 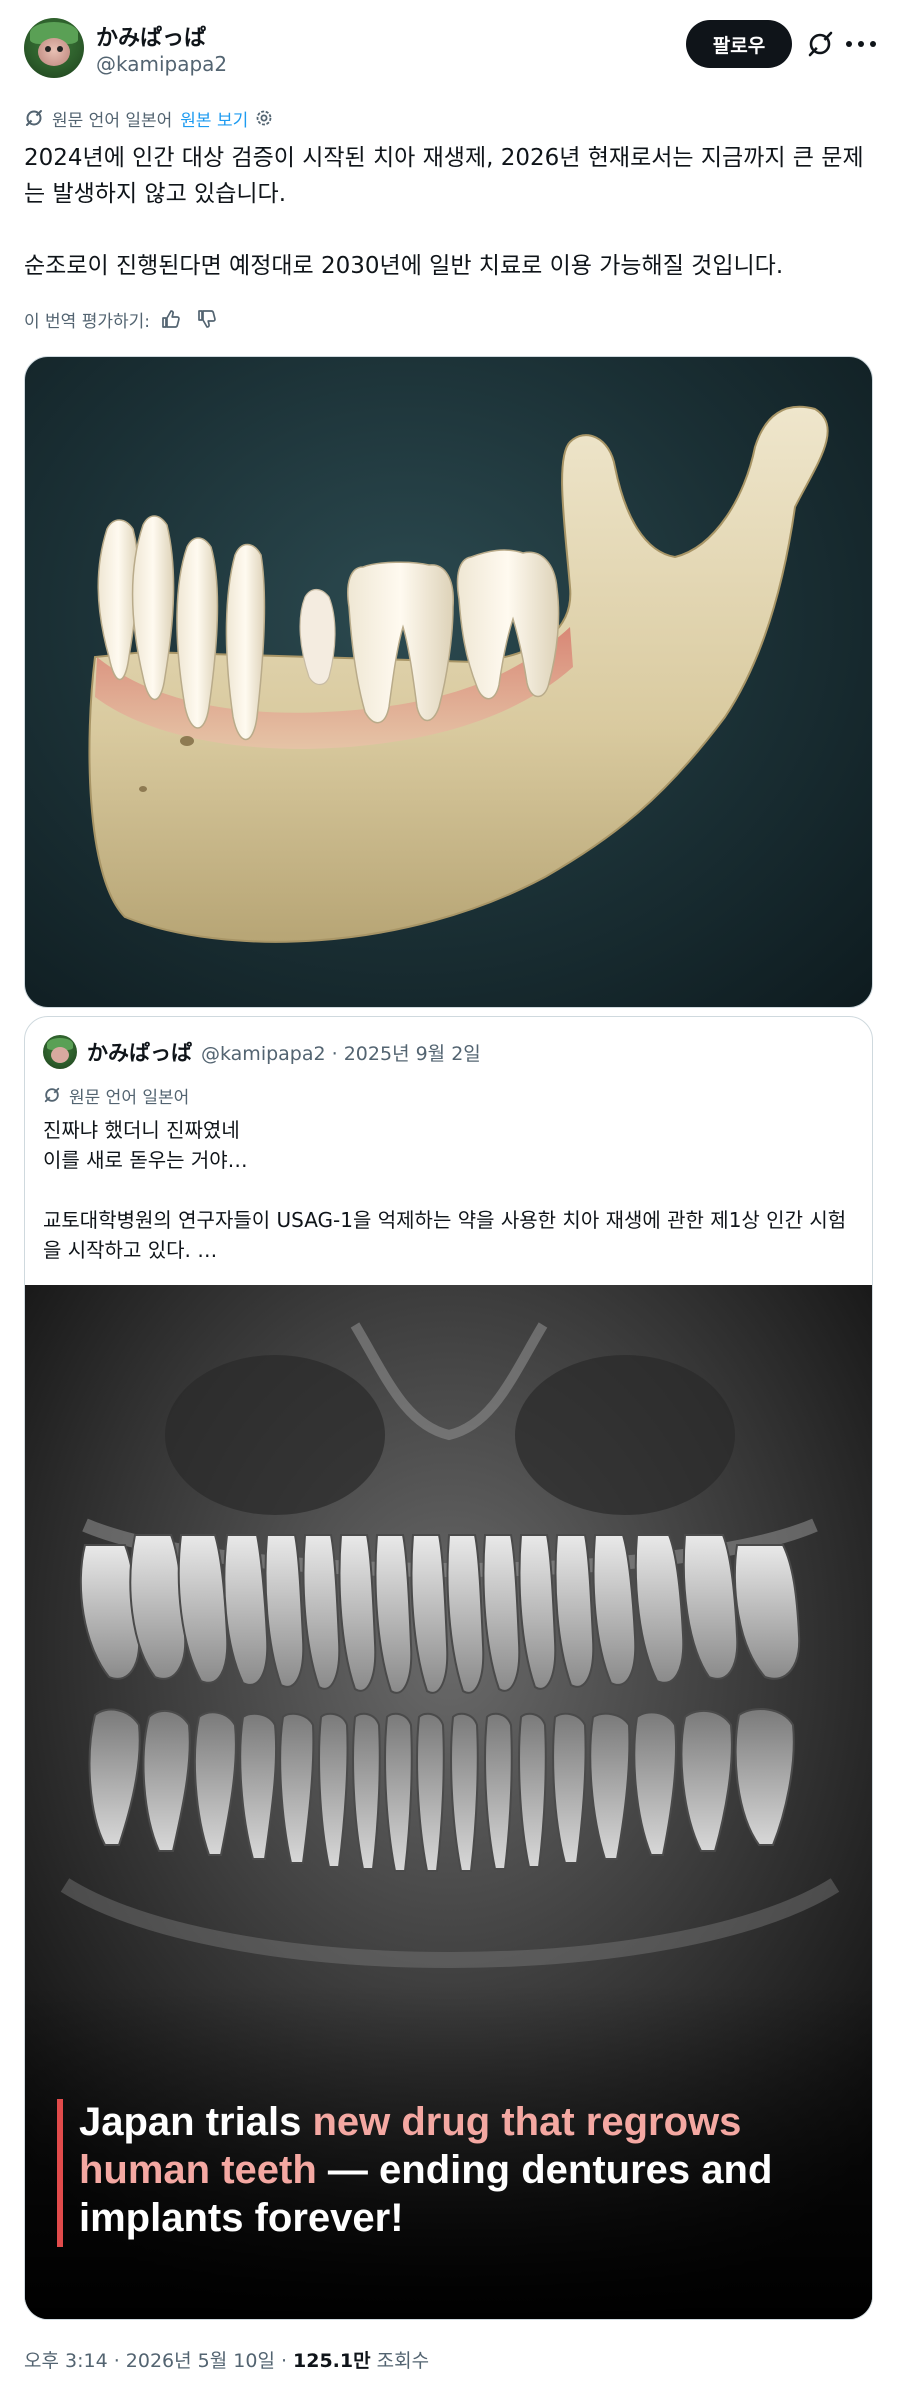 I want to click on view-original-link: 원본 보기, so click(x=214, y=118).